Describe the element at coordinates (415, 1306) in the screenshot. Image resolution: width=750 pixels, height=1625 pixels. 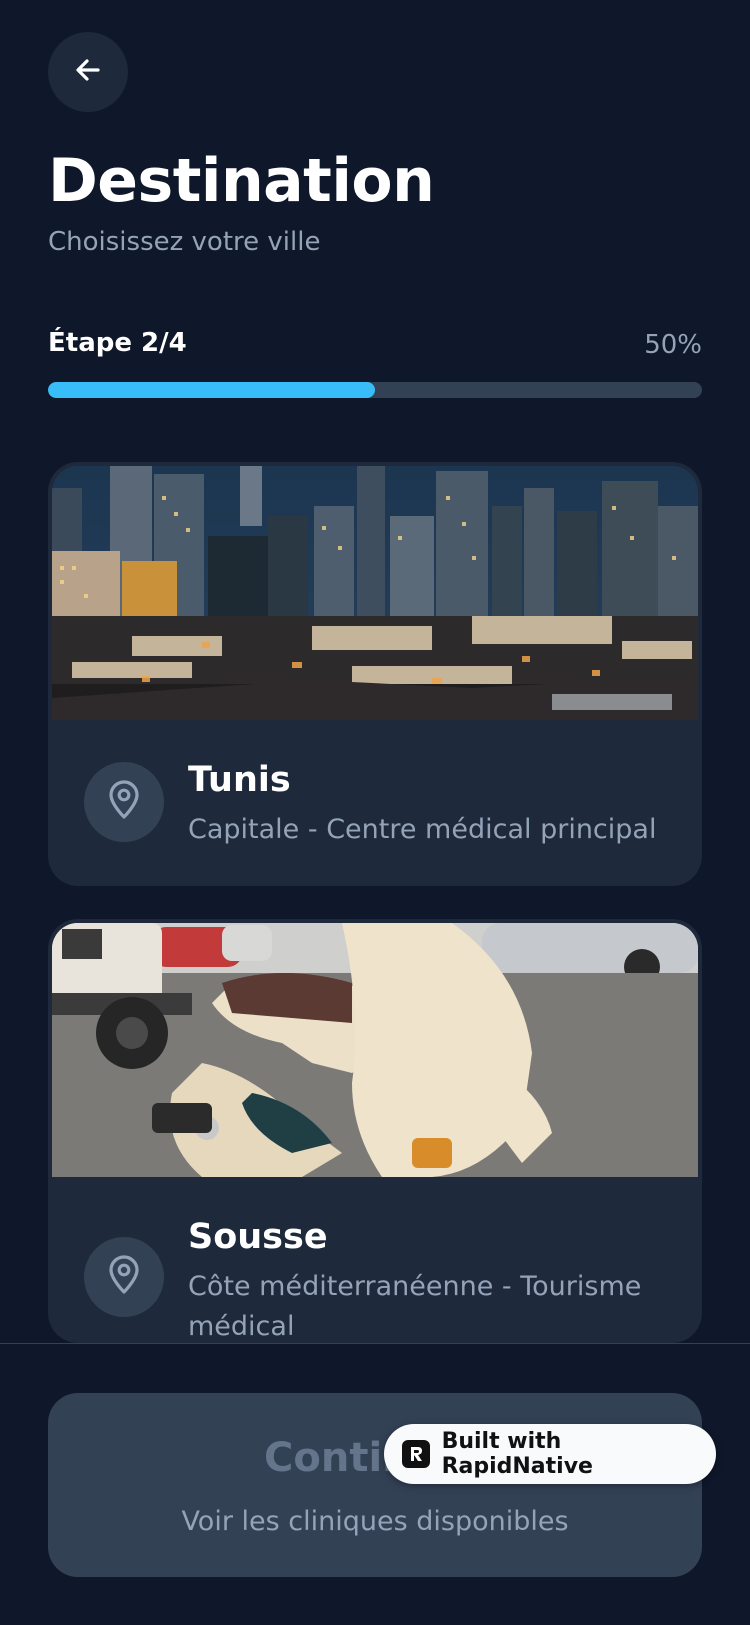
I see `city-description: Côte méditerranéenne - Tourisme médical` at that location.